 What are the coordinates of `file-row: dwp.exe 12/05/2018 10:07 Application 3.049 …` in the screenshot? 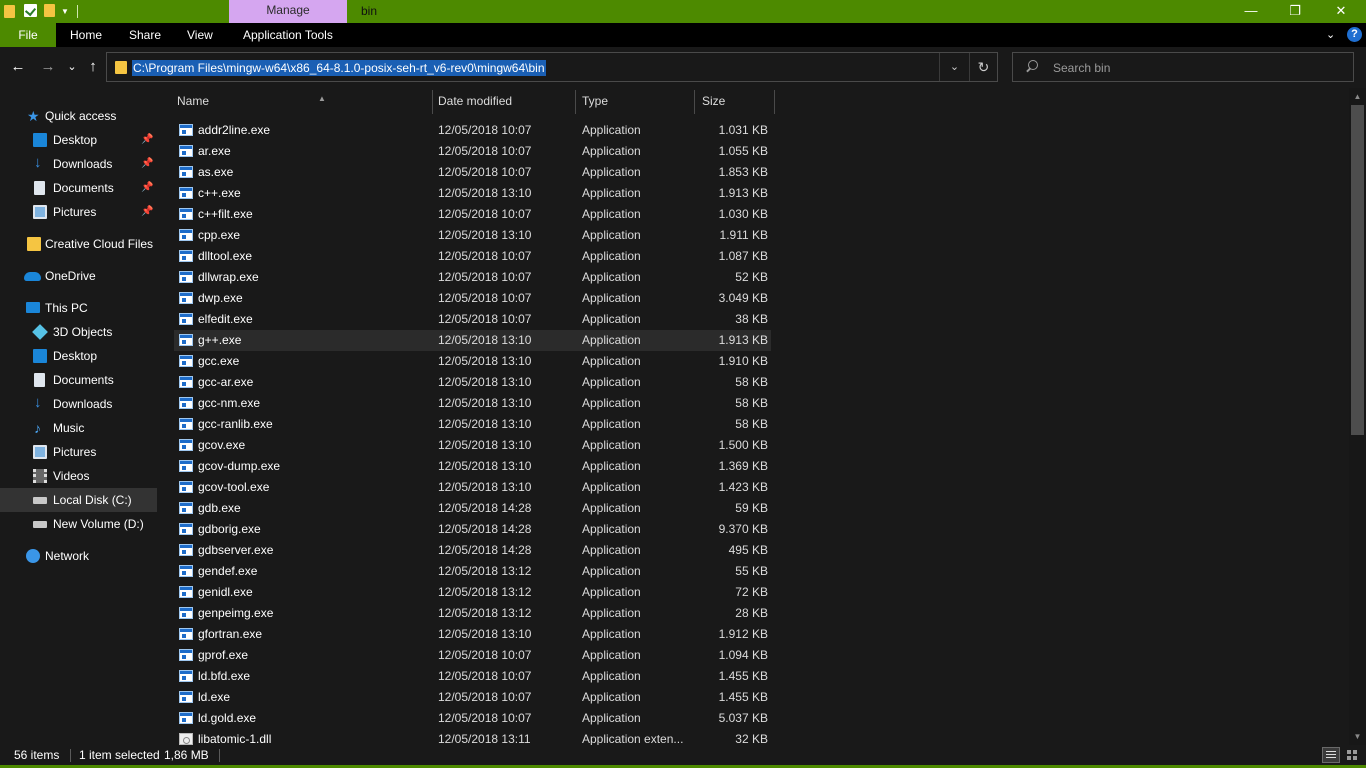 It's located at (472, 298).